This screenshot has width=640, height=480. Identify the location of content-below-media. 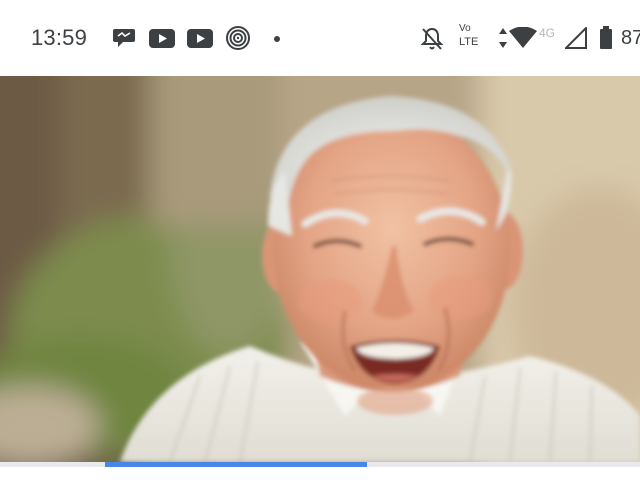
(320, 473).